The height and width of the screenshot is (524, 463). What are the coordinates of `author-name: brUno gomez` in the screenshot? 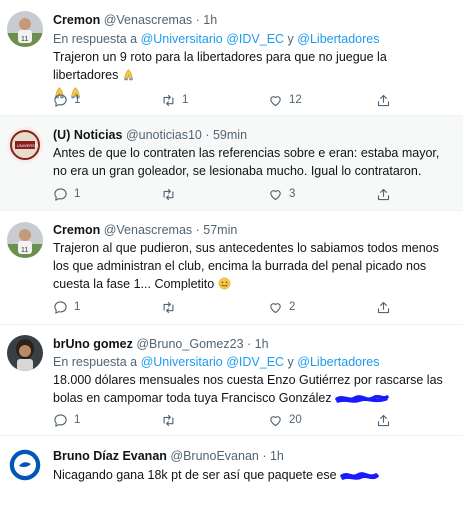 It's located at (93, 344).